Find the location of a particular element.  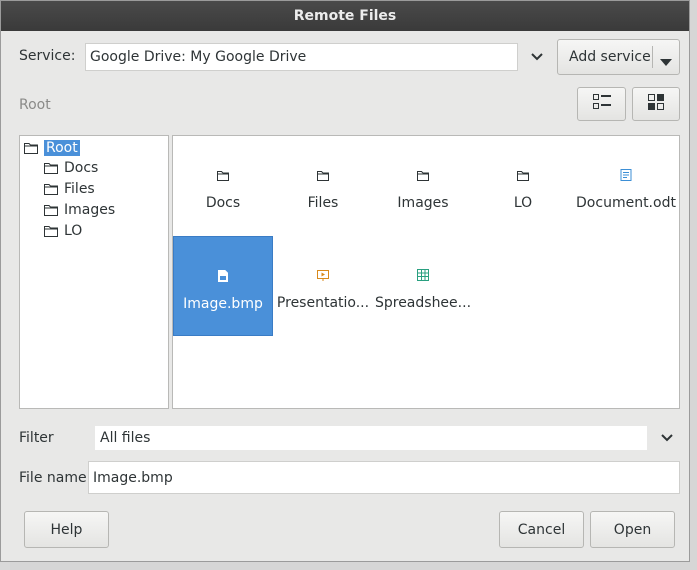

filter-value: All files is located at coordinates (125, 438).